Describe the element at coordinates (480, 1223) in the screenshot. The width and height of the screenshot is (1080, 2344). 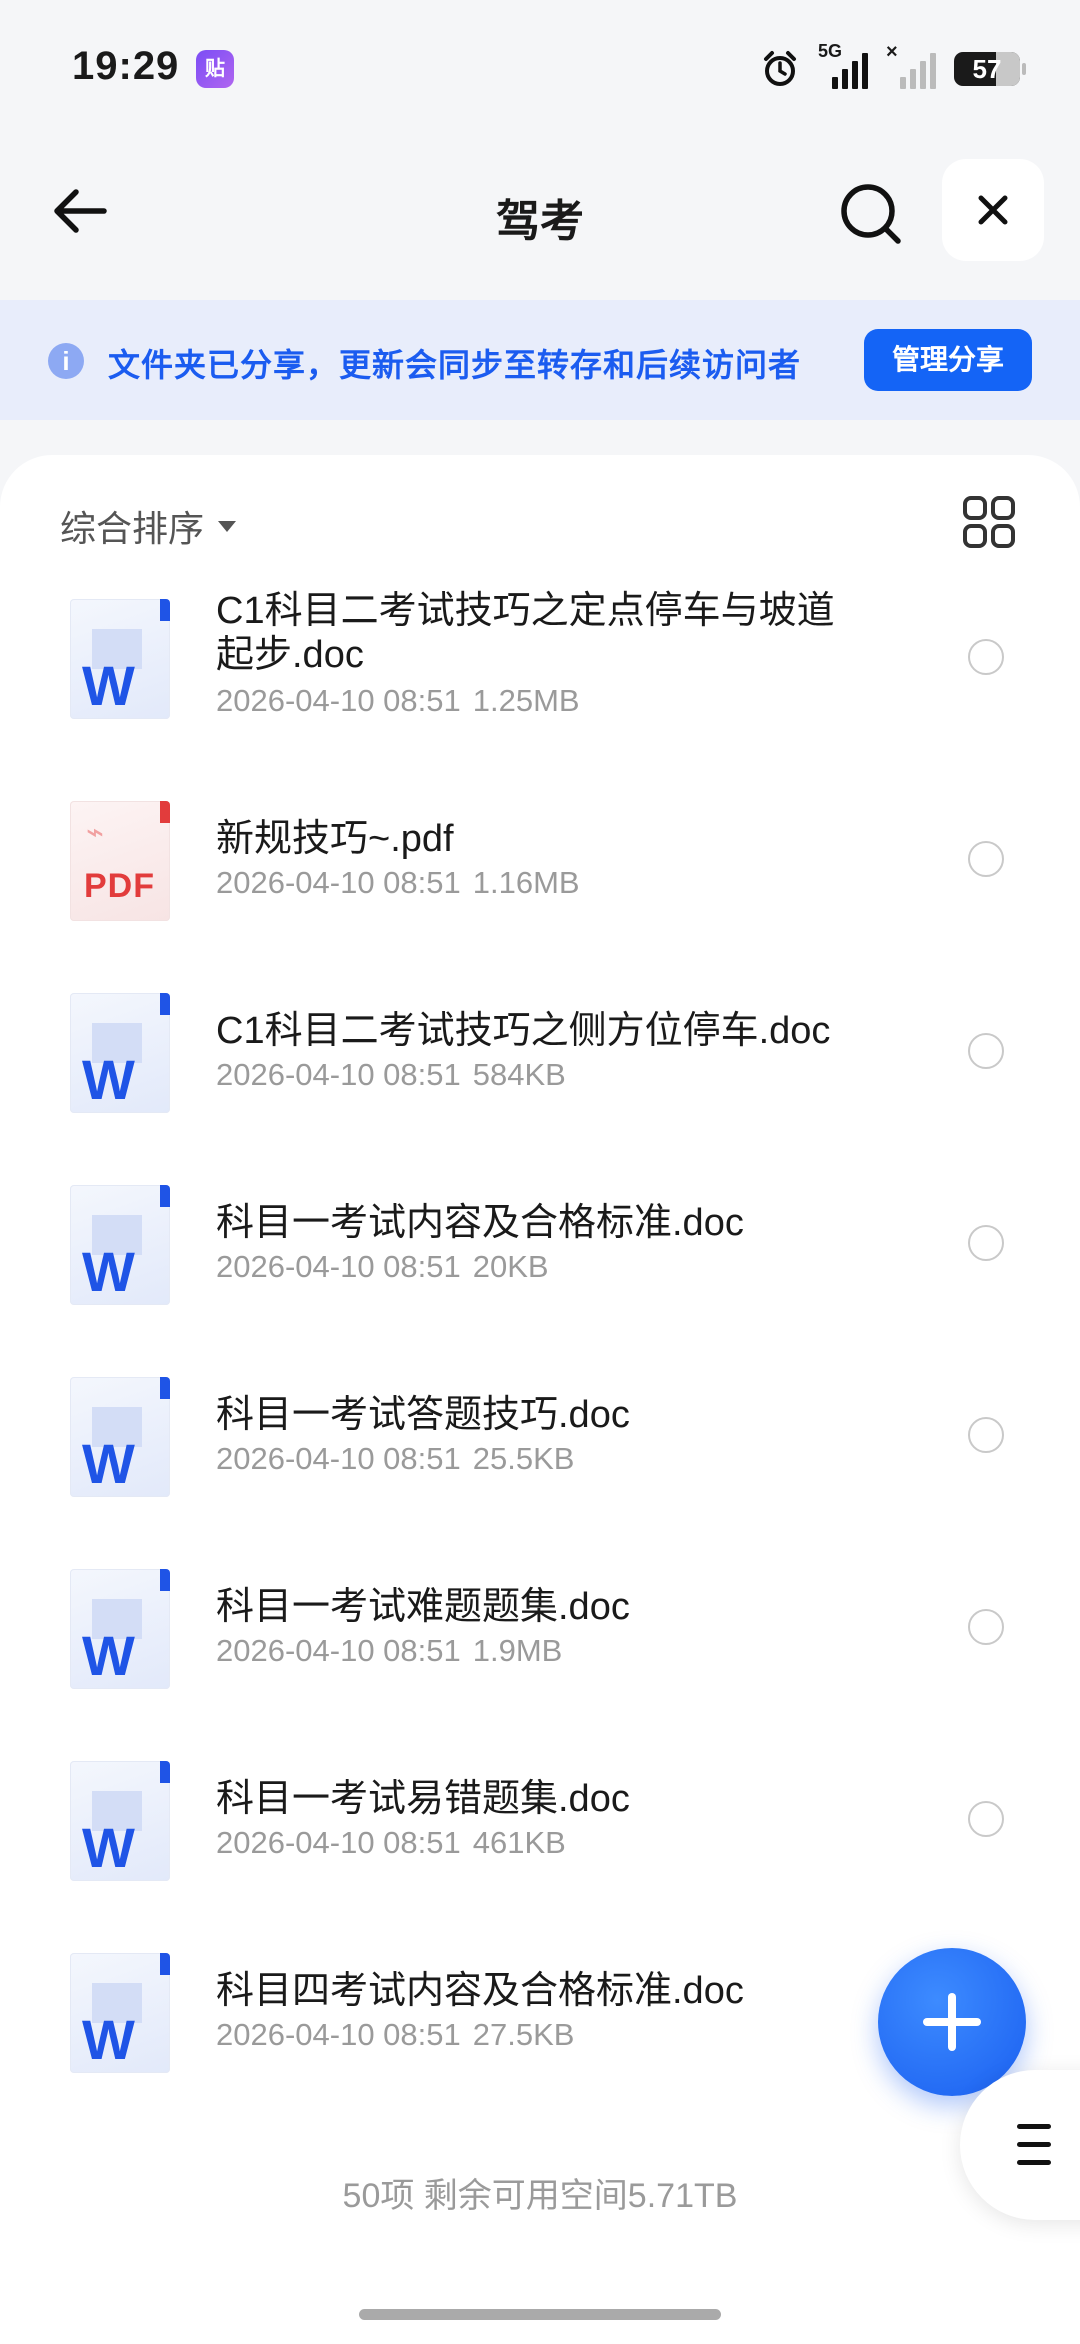
I see `file-name: 科目一考试内容及合格标准.doc` at that location.